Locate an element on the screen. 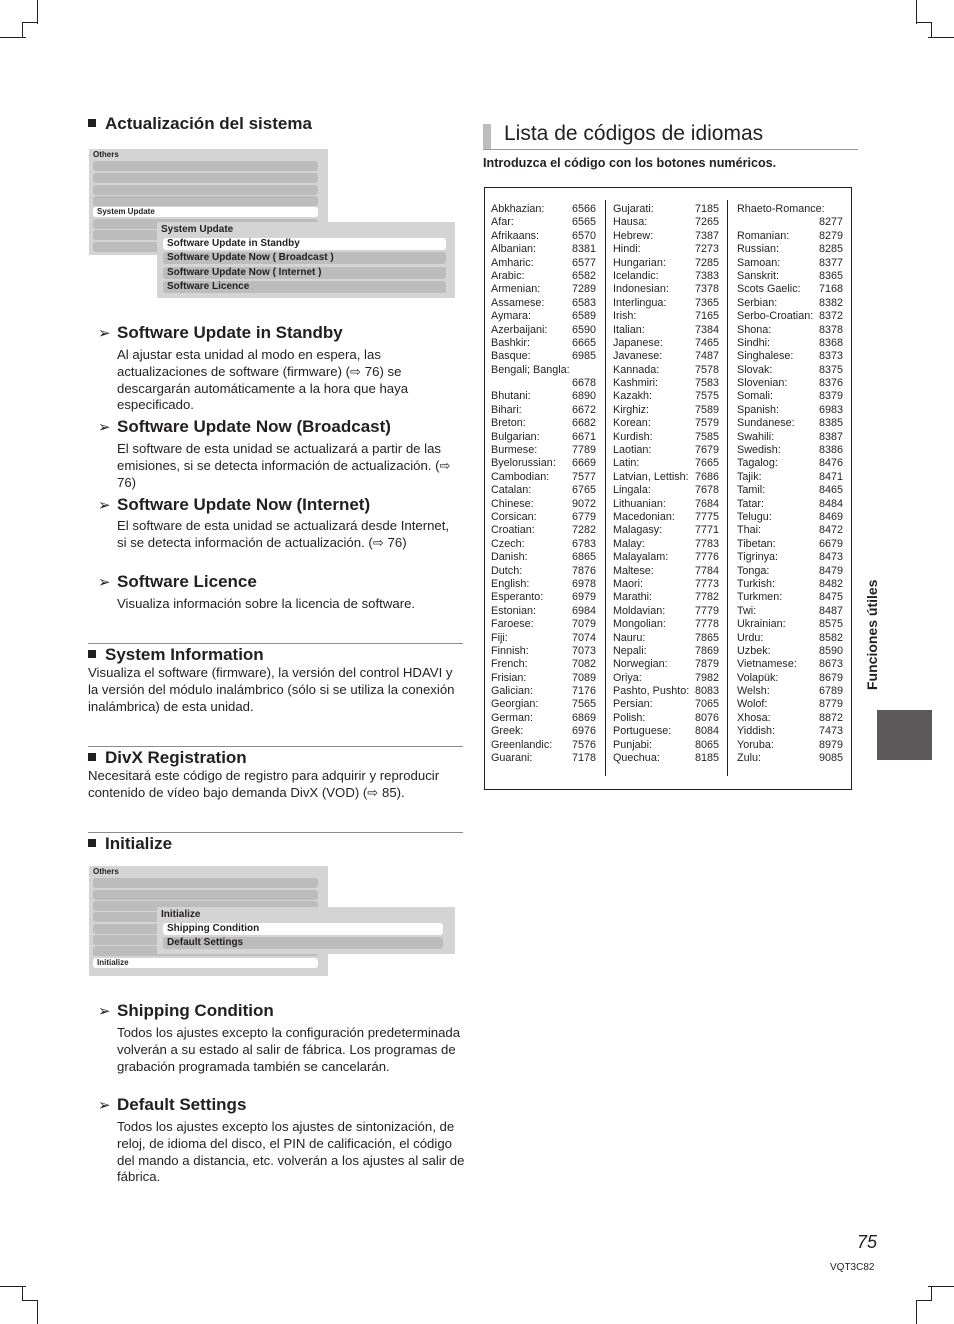 This screenshot has width=954, height=1324. language-name: Frisian: is located at coordinates (509, 677).